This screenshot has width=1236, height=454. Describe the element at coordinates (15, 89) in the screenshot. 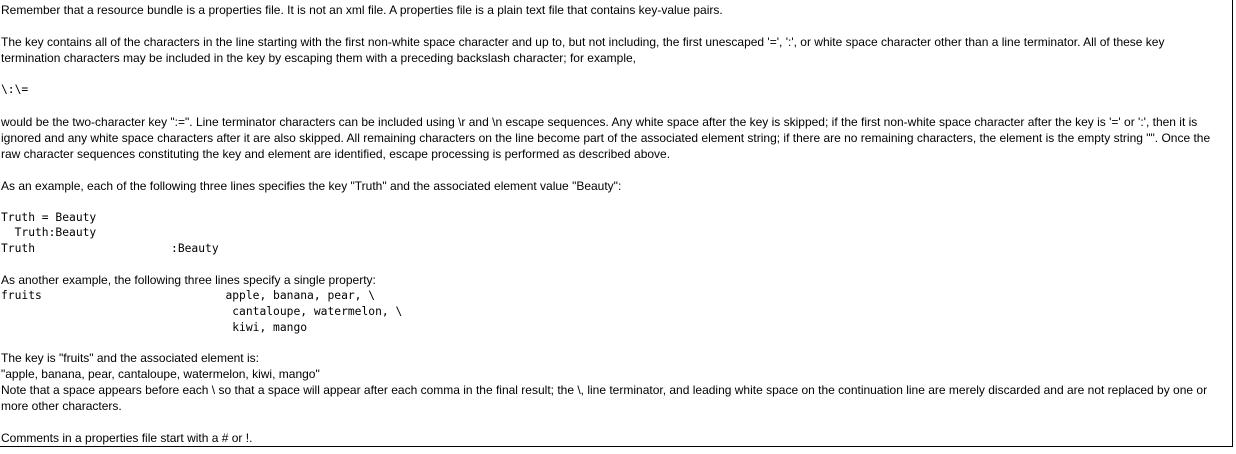

I see `escape-example-code: \:\=` at that location.